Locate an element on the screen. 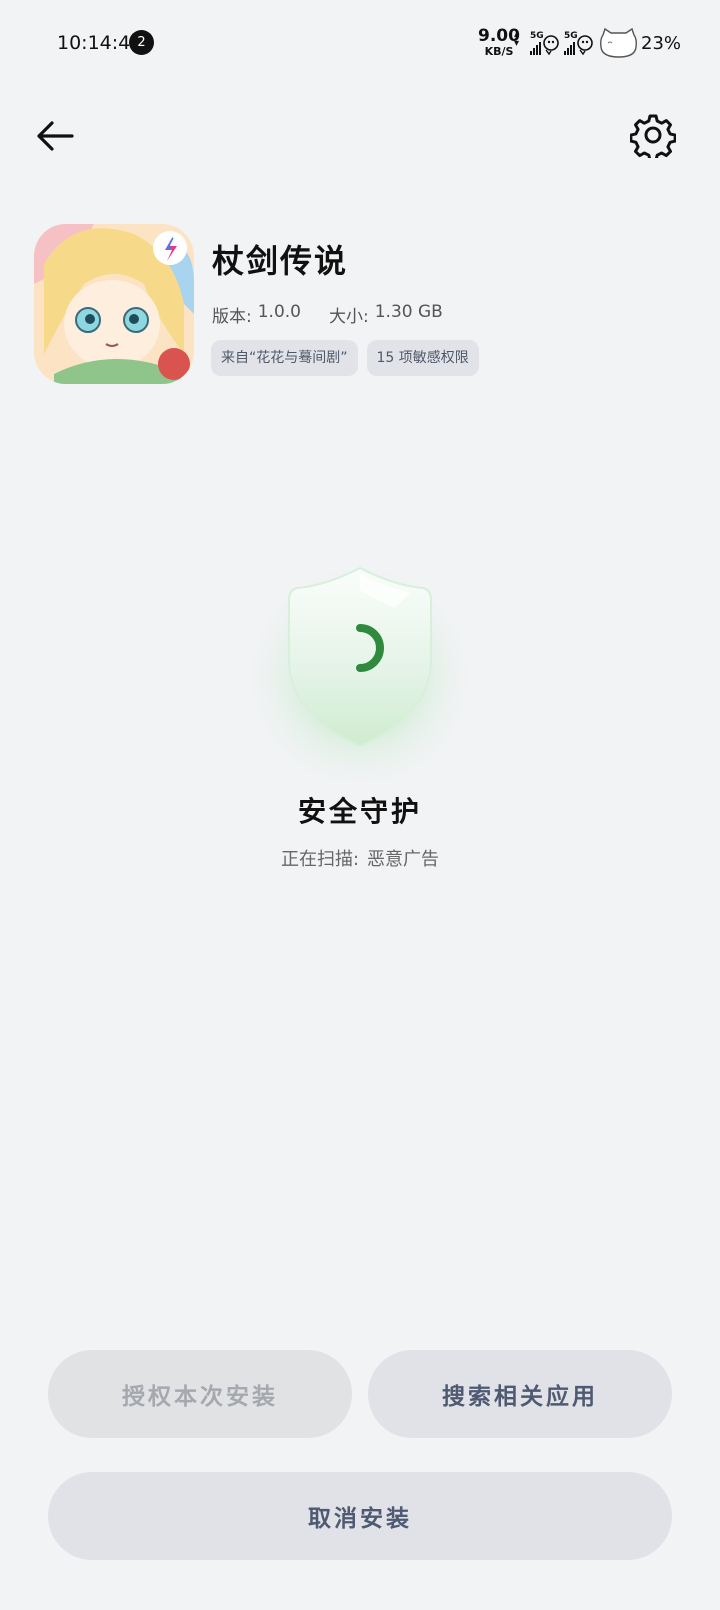 The image size is (720, 1610). sim2-label: 5G is located at coordinates (571, 36).